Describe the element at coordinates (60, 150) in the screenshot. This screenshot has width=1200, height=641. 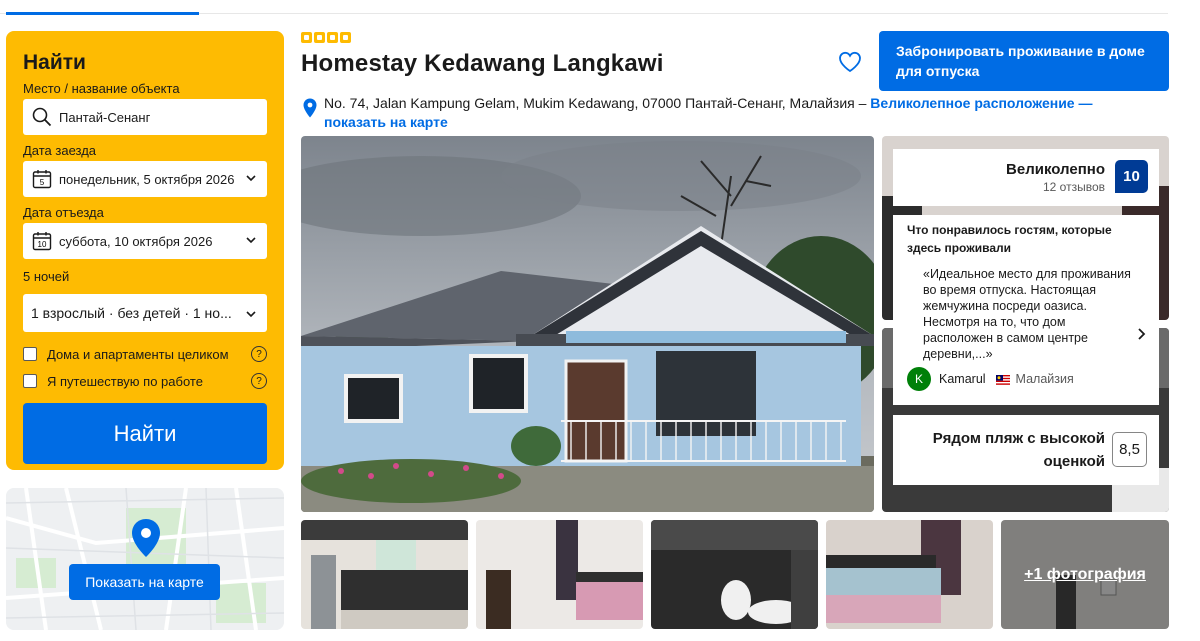
I see `checkin-label: Дата заезда` at that location.